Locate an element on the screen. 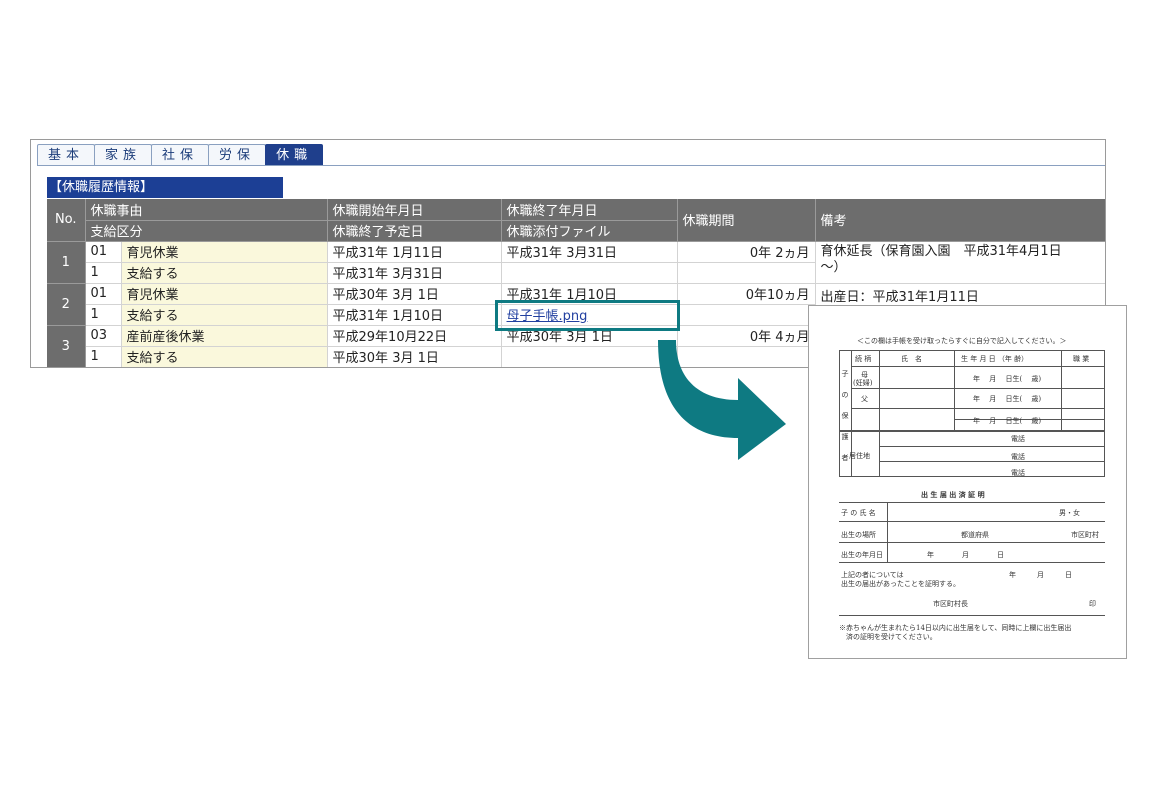  doc-reported: 出生の届出があったことを証明する。 is located at coordinates (900, 584).